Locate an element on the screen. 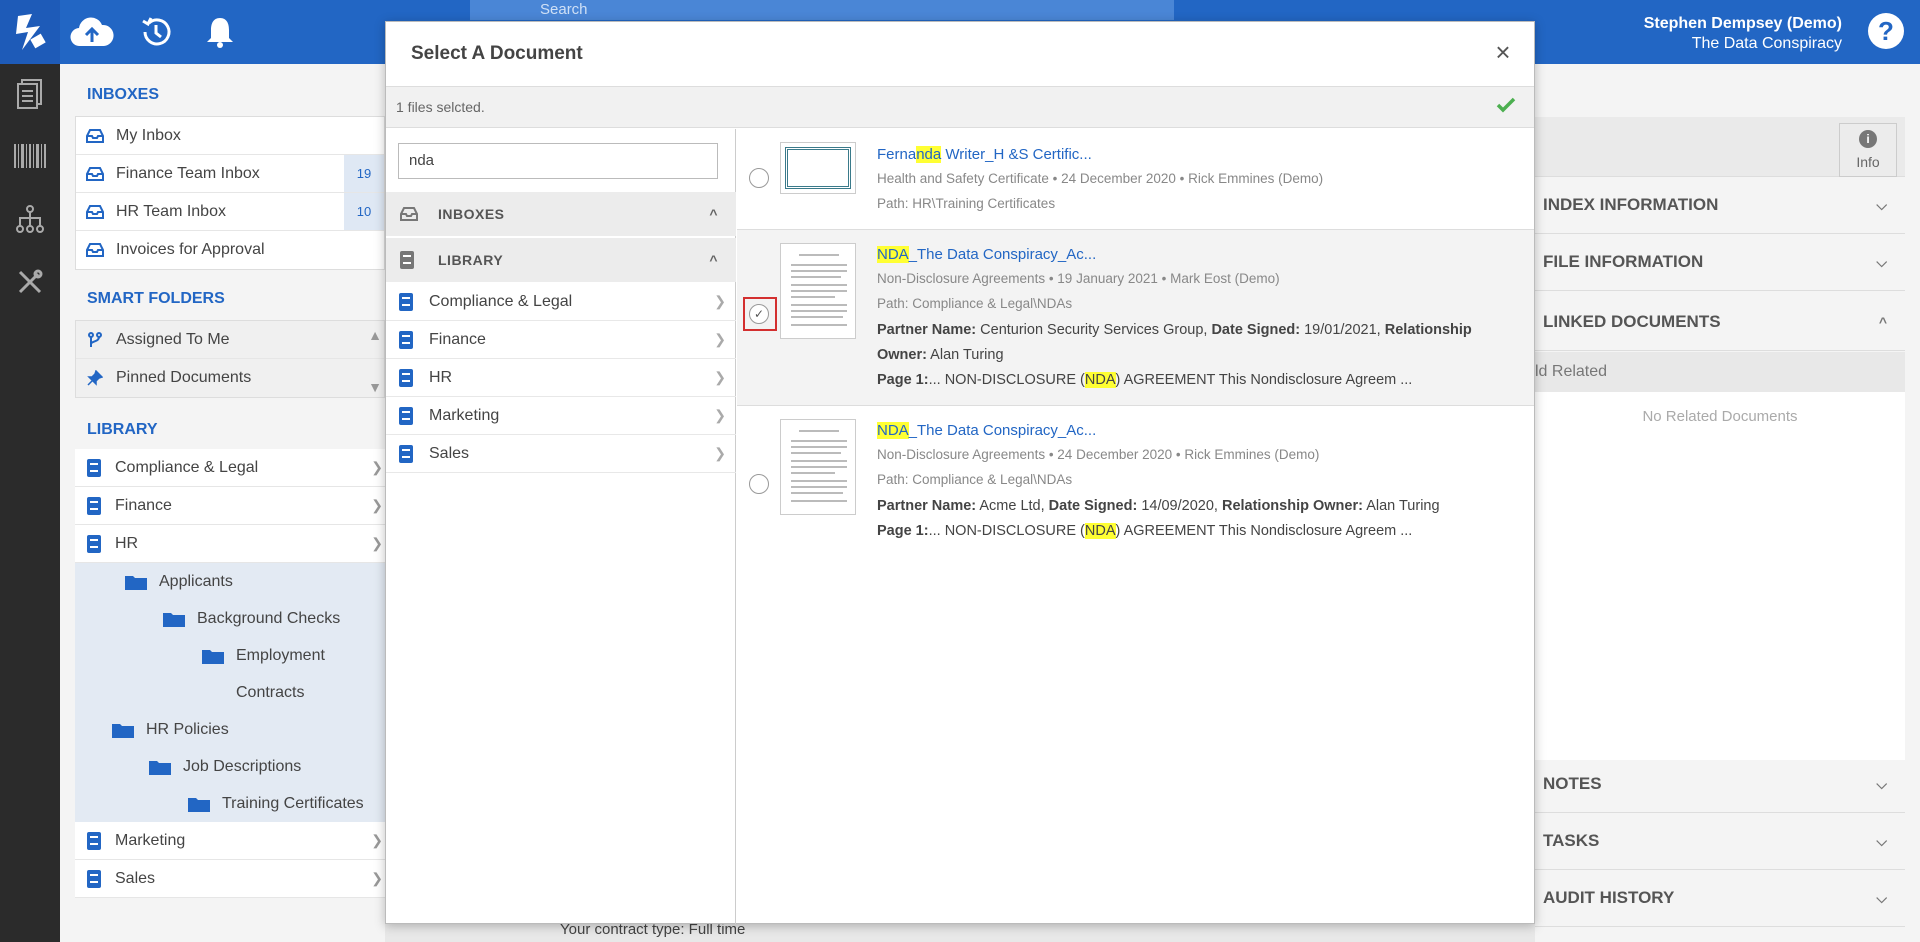 This screenshot has height=942, width=1920. sidebar-item-pinned-documents: Pinned Documents ▼ is located at coordinates (230, 378).